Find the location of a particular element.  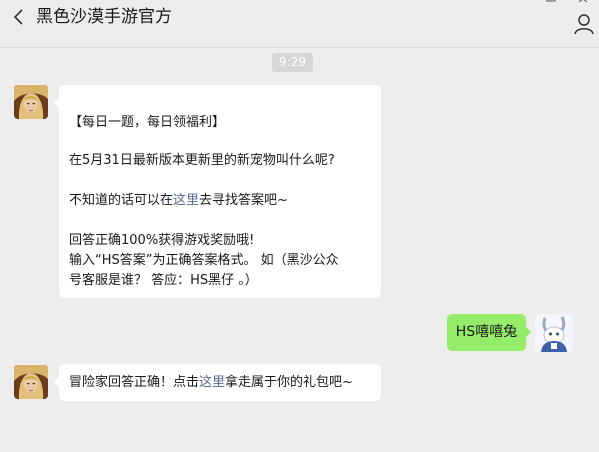

message-text: 不知道的话可以在 is located at coordinates (121, 200).